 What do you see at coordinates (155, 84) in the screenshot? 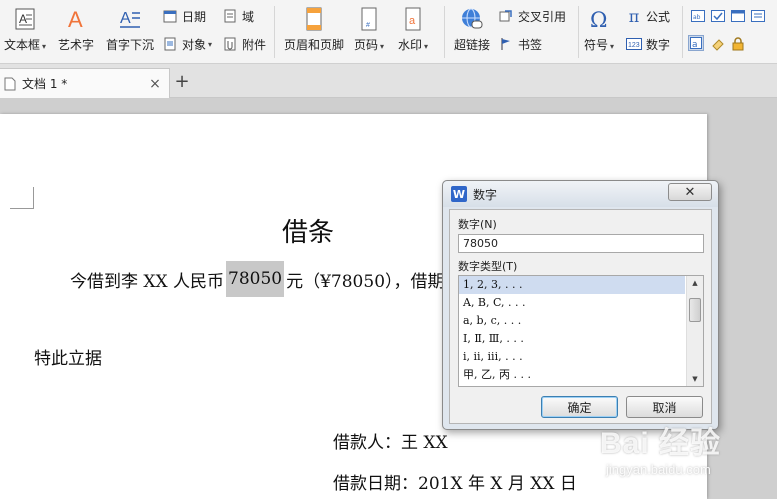
I see `close-tab-icon: ×` at bounding box center [155, 84].